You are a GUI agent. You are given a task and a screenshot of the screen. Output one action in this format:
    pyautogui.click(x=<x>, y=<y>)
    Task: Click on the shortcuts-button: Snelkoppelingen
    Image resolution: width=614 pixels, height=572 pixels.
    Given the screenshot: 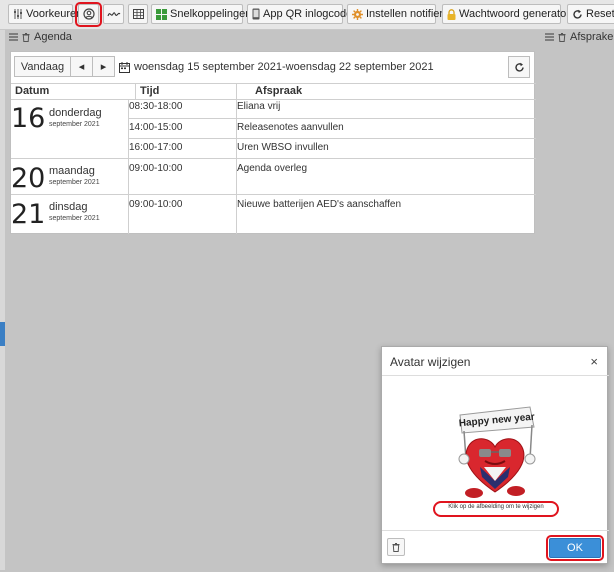 What is the action you would take?
    pyautogui.click(x=201, y=14)
    